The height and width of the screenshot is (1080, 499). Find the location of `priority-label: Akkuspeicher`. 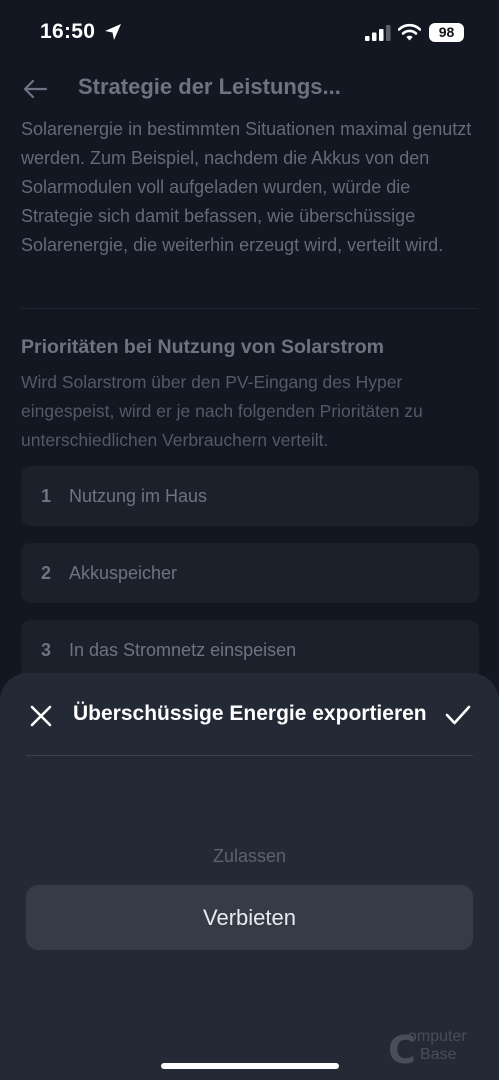

priority-label: Akkuspeicher is located at coordinates (123, 572).